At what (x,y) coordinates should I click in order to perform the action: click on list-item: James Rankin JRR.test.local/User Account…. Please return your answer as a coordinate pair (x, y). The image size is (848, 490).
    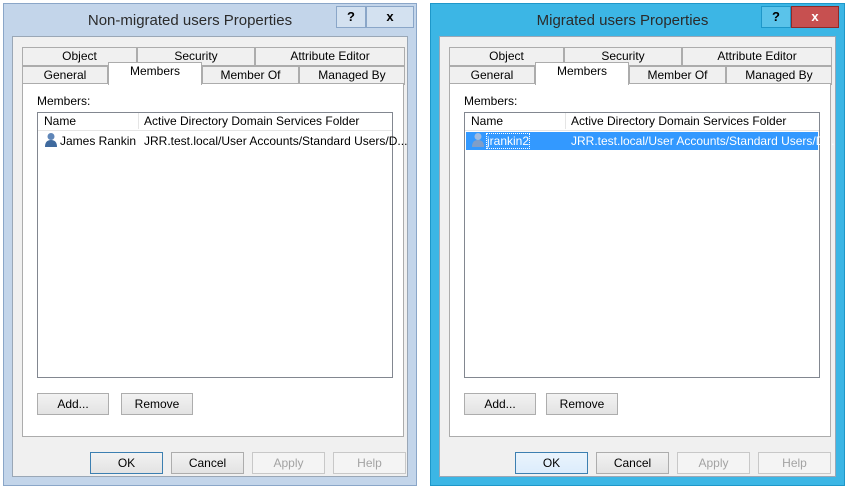
    Looking at the image, I should click on (223, 141).